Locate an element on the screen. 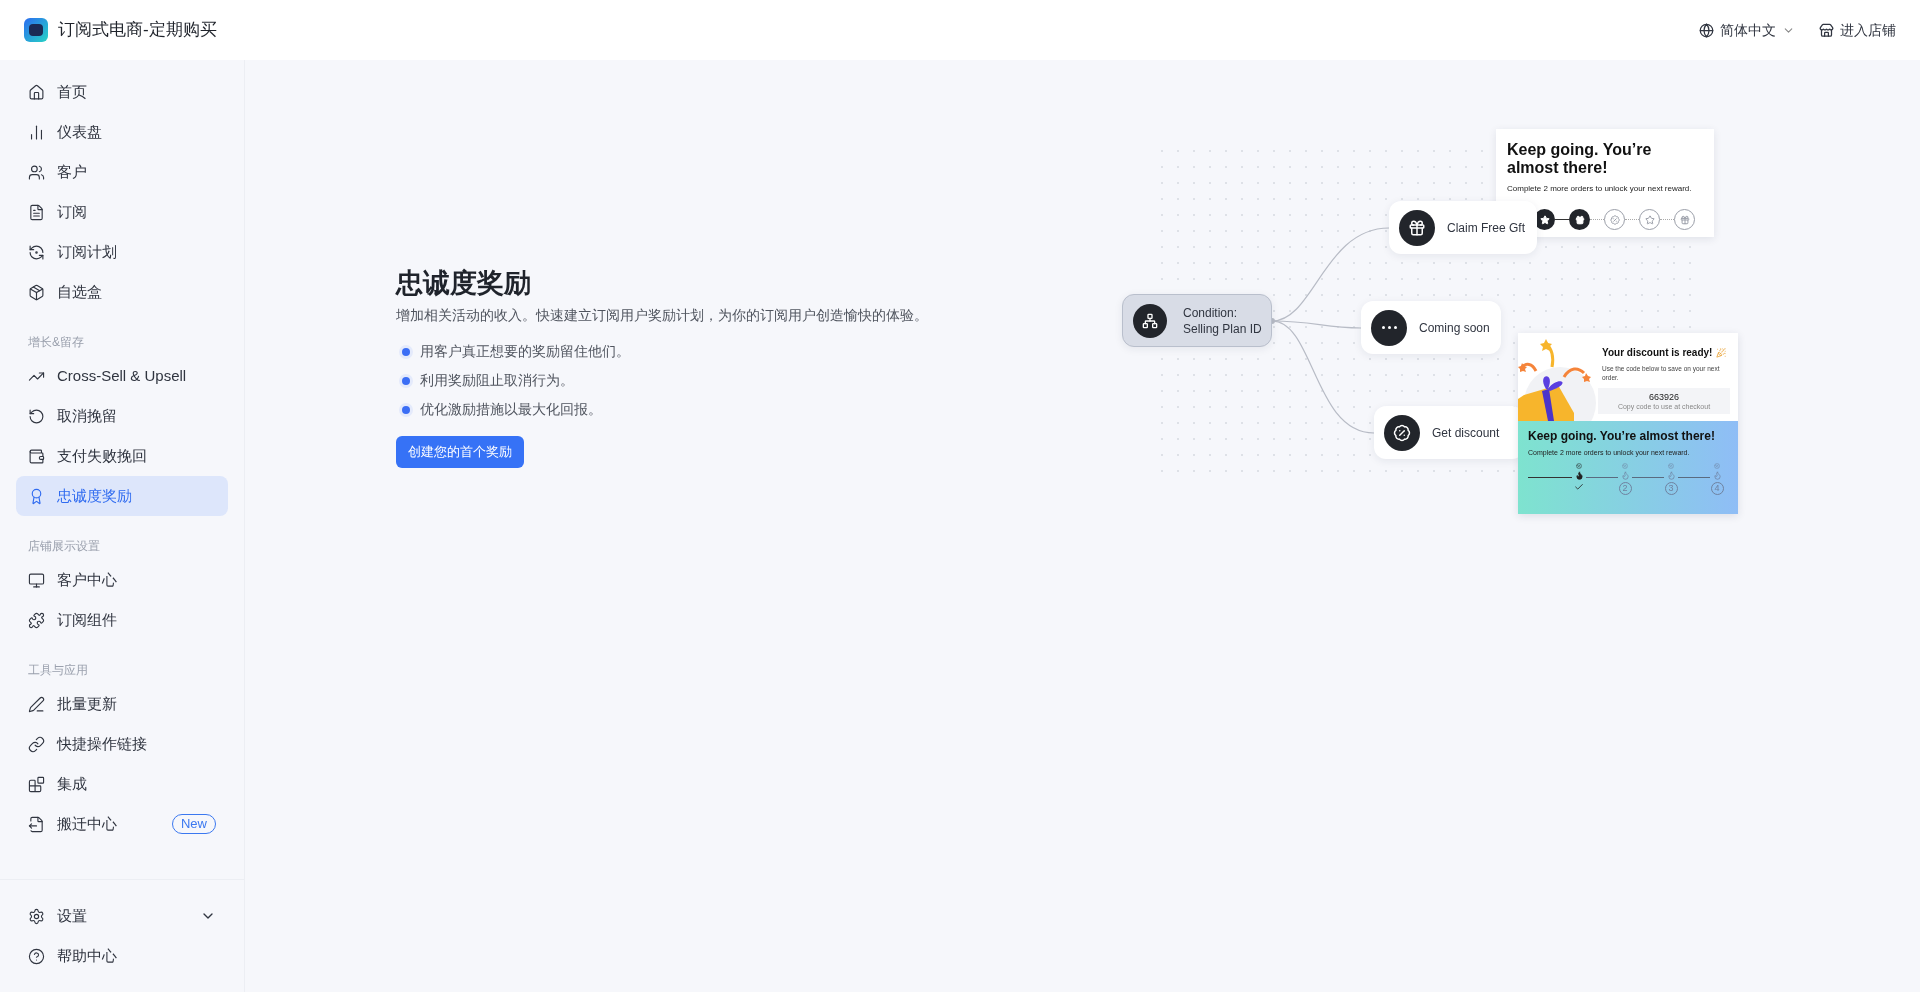 The width and height of the screenshot is (1920, 992). page-title: 忠诚度奖励 is located at coordinates (464, 283).